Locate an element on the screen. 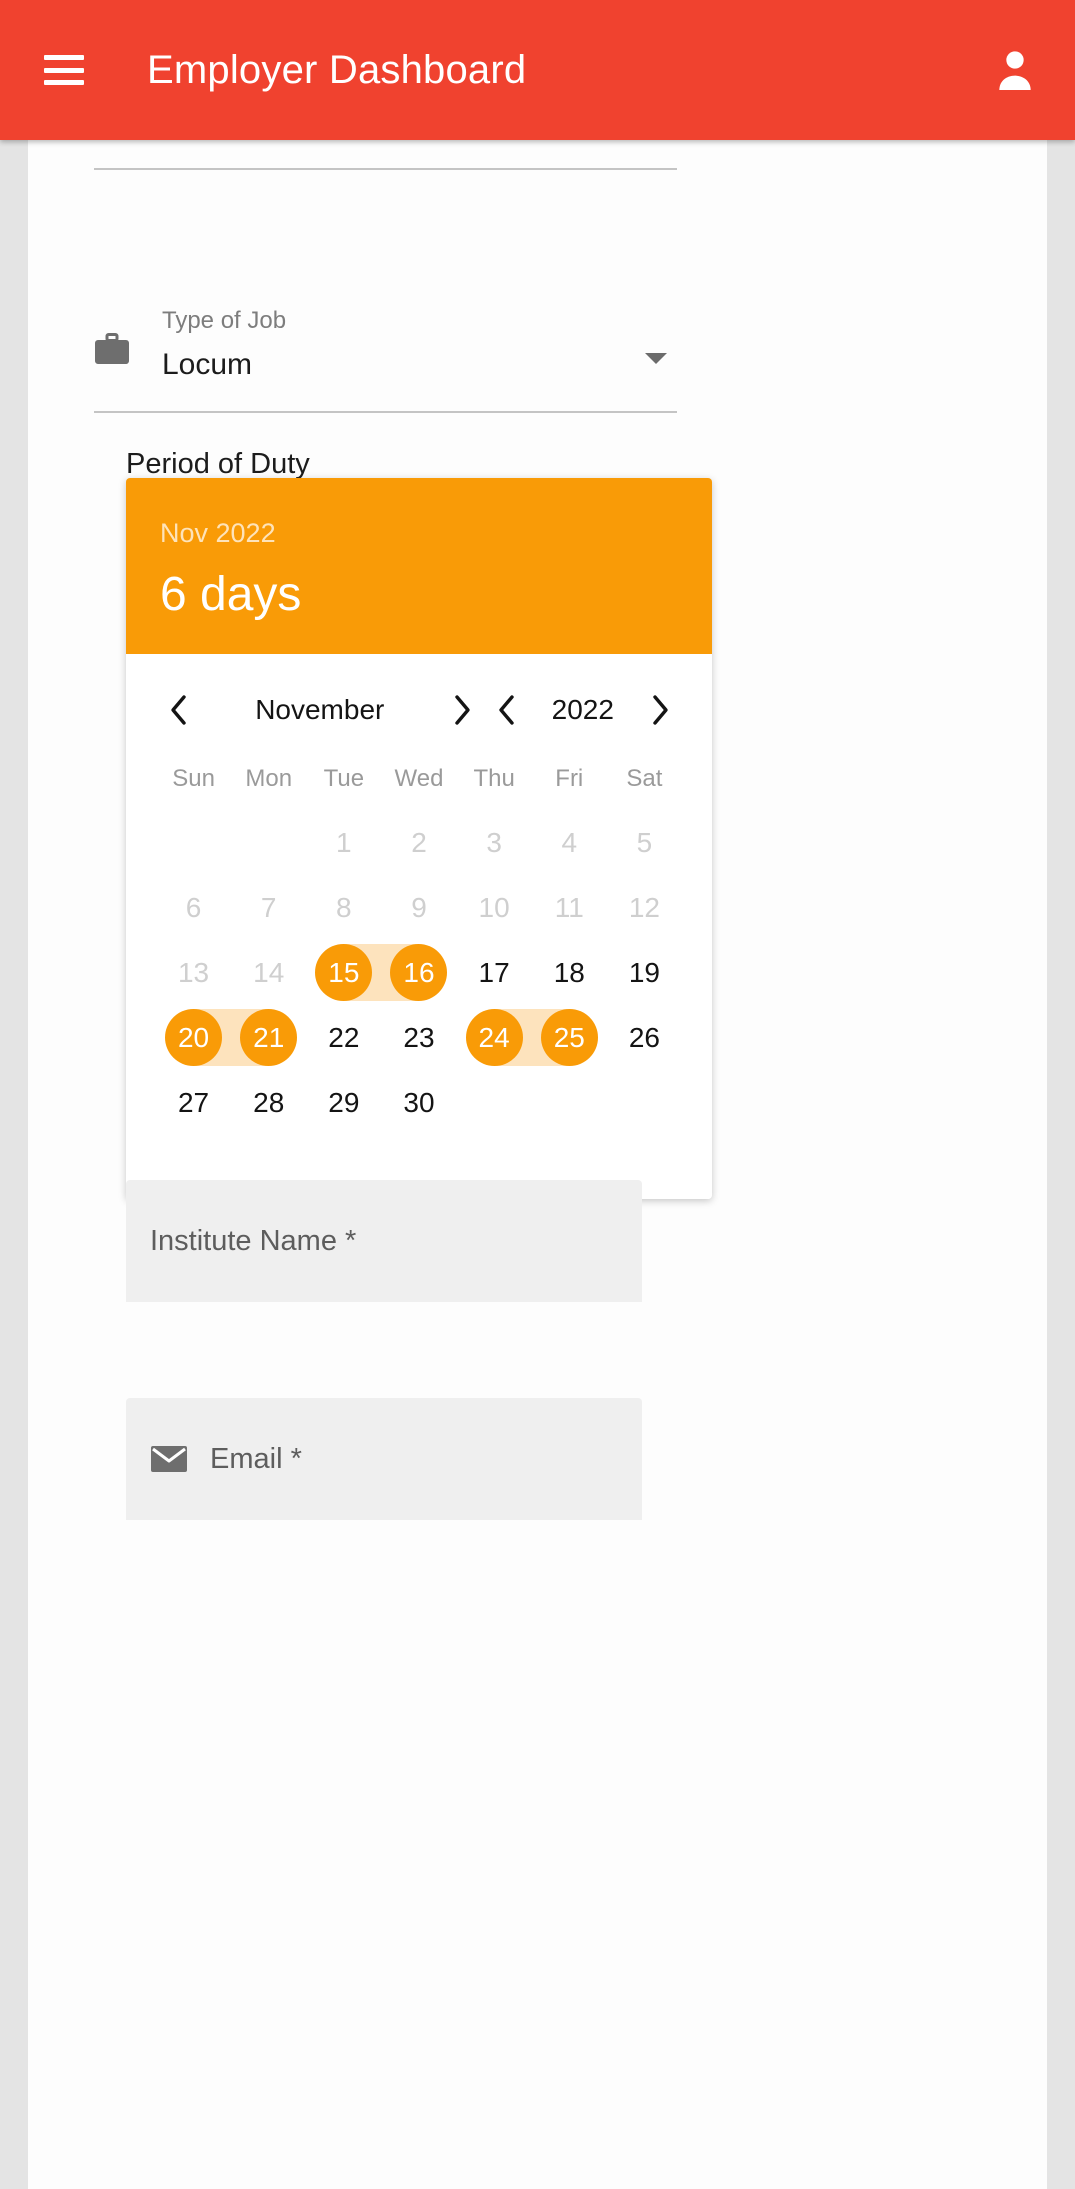 The image size is (1075, 2189). calendar-day-cell: 10 is located at coordinates (494, 907).